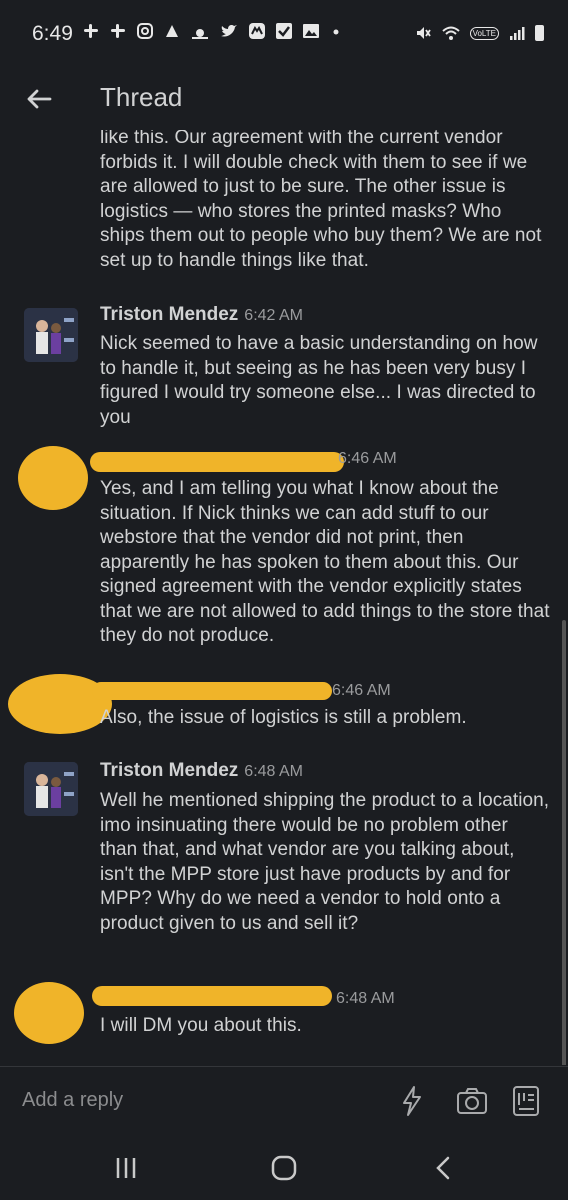 The image size is (568, 1200). What do you see at coordinates (423, 33) in the screenshot?
I see `mute-icon` at bounding box center [423, 33].